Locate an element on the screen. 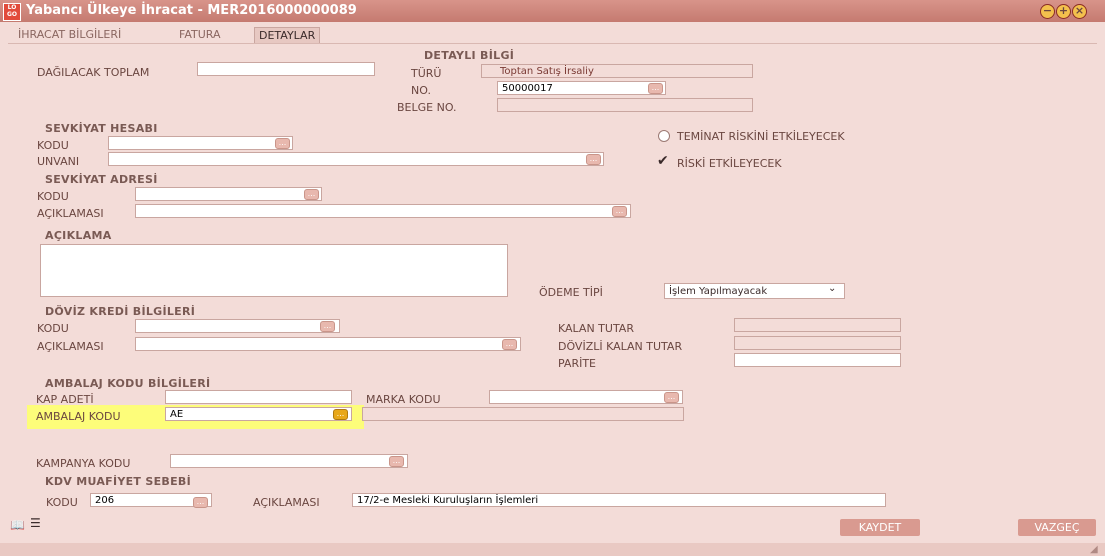  riski-etkileyecek-checkbox: ✔ is located at coordinates (663, 161).